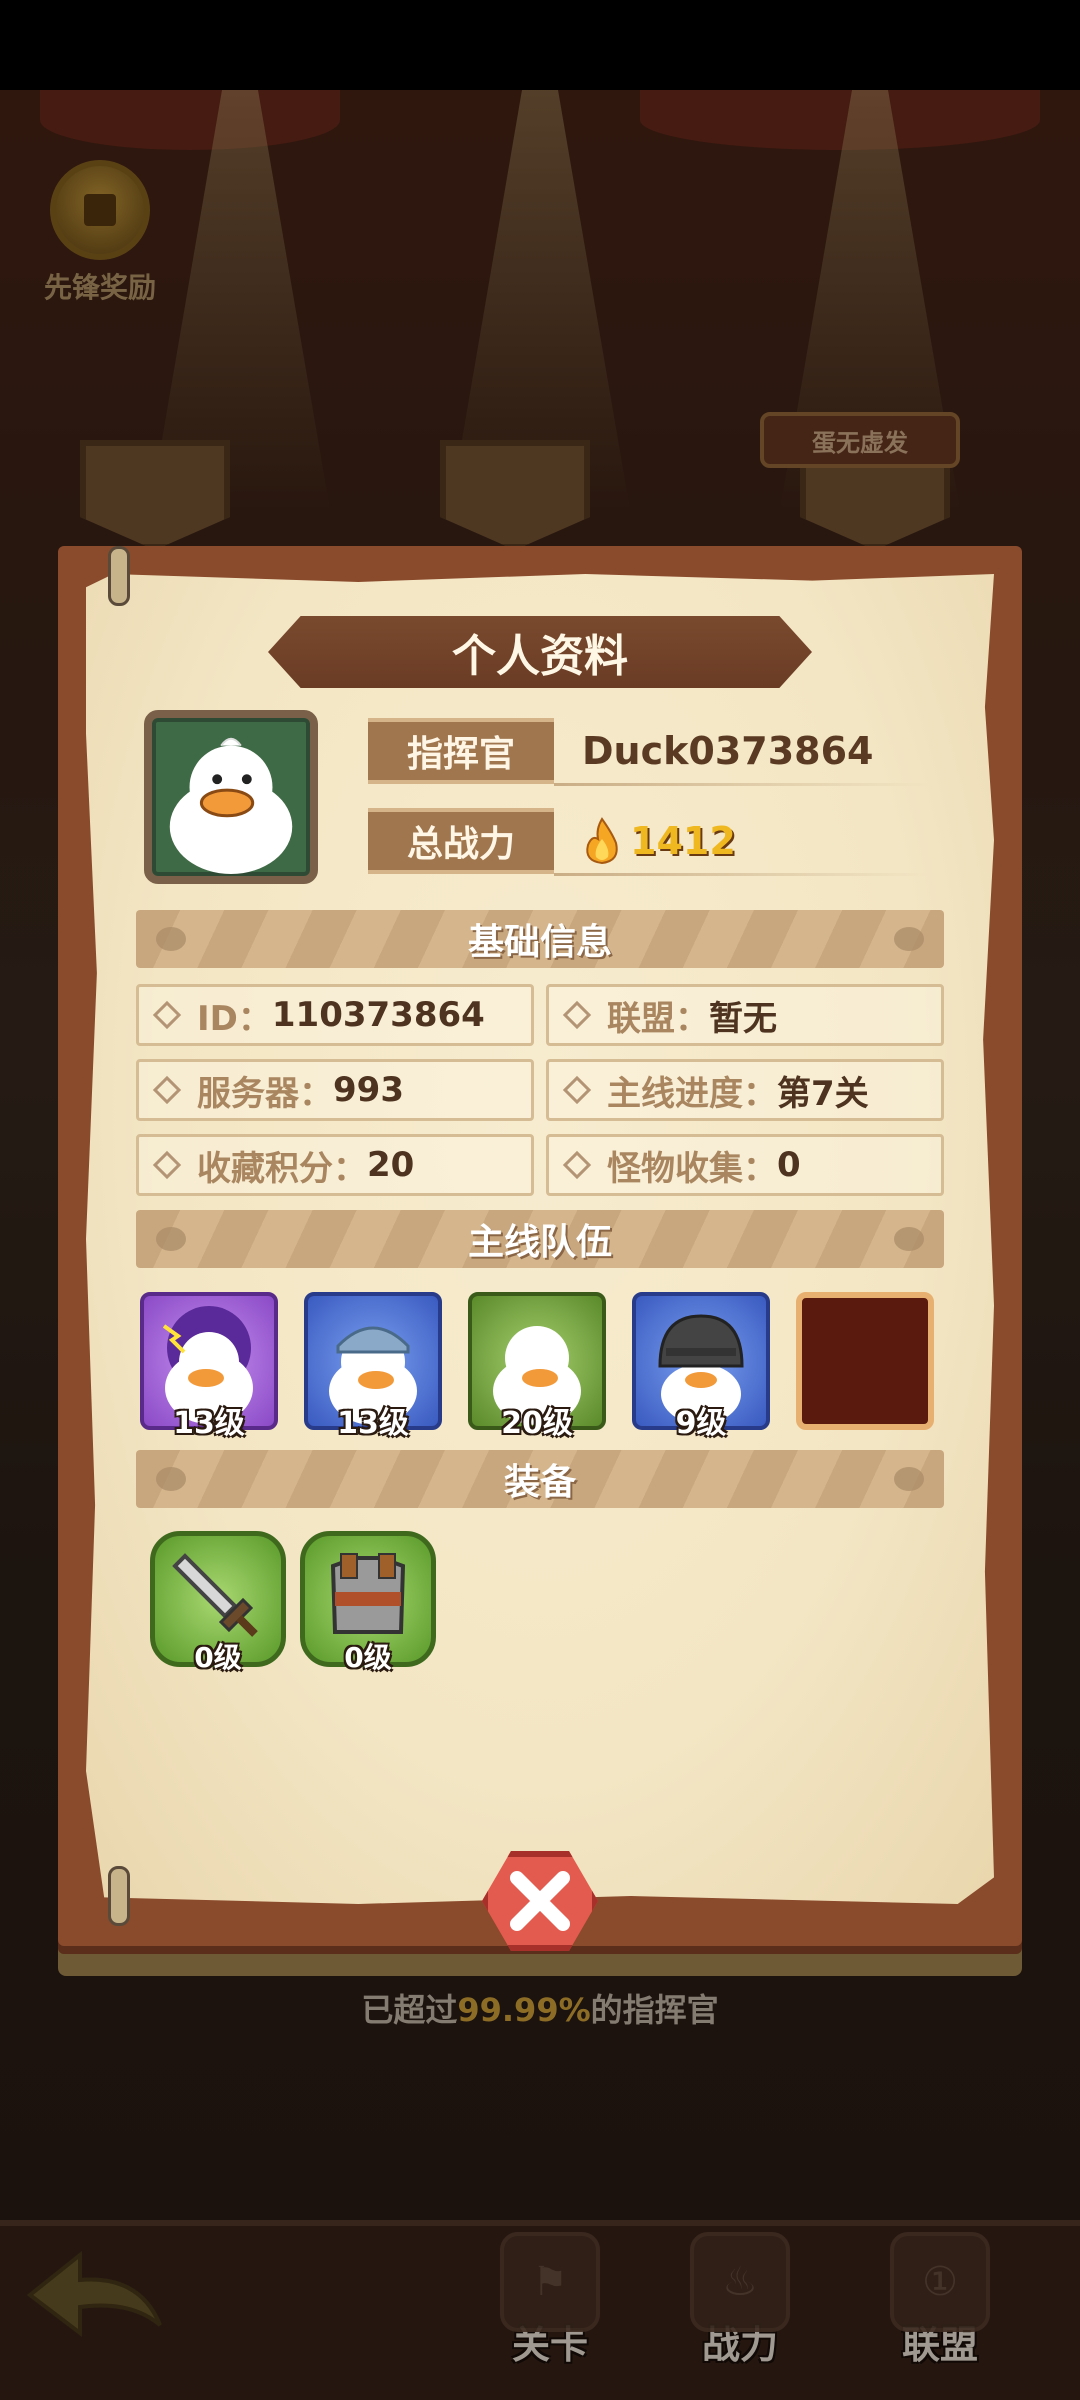 The height and width of the screenshot is (2400, 1080). I want to click on power-value: 1412, so click(683, 841).